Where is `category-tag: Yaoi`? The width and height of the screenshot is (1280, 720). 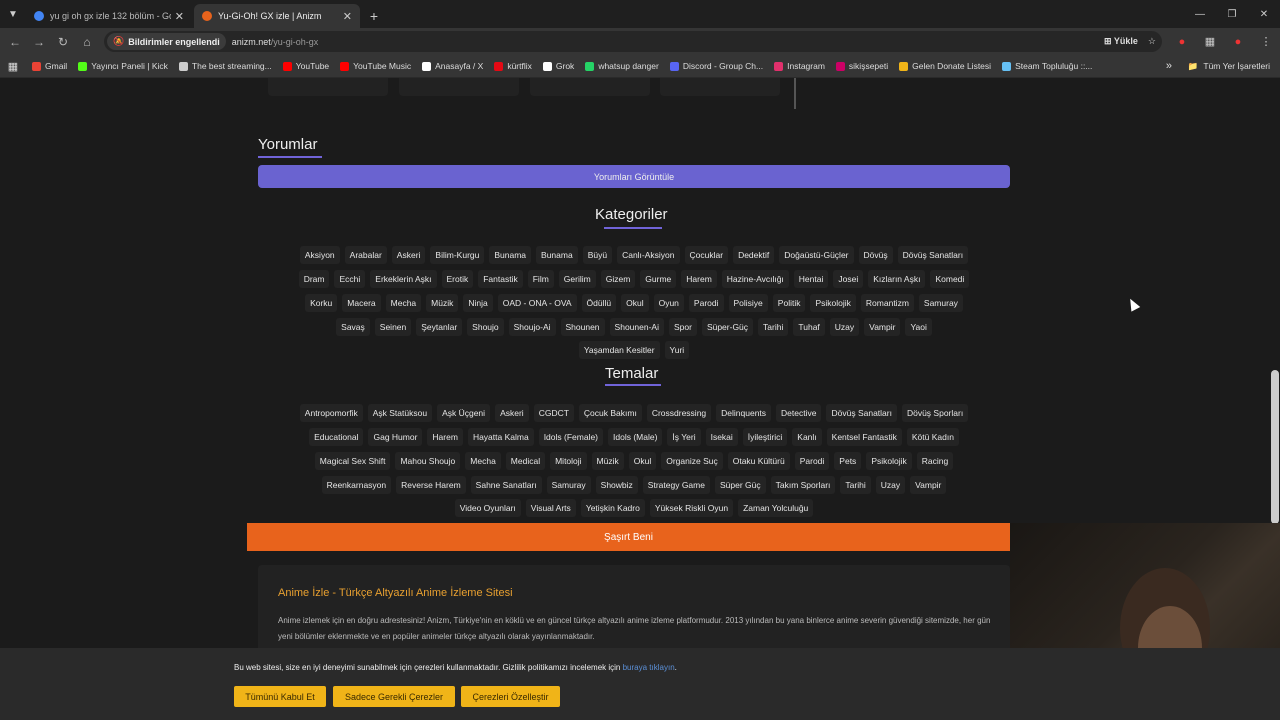 category-tag: Yaoi is located at coordinates (918, 327).